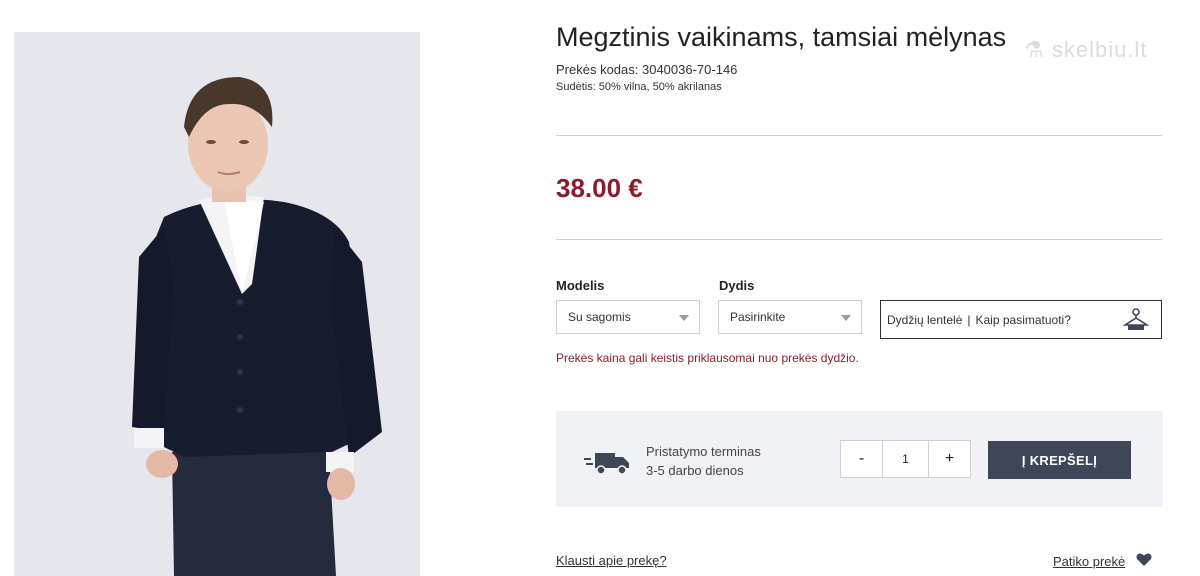  I want to click on quantity-stepper: - 1 +, so click(905, 459).